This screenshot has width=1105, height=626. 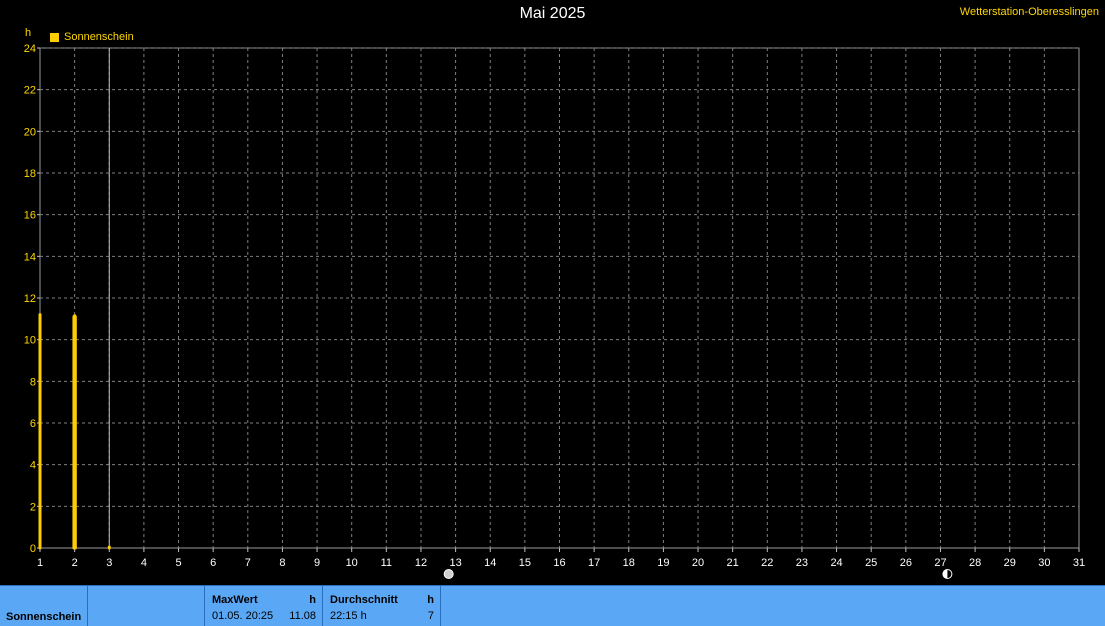 What do you see at coordinates (33, 549) in the screenshot?
I see `y-tick-label: 0` at bounding box center [33, 549].